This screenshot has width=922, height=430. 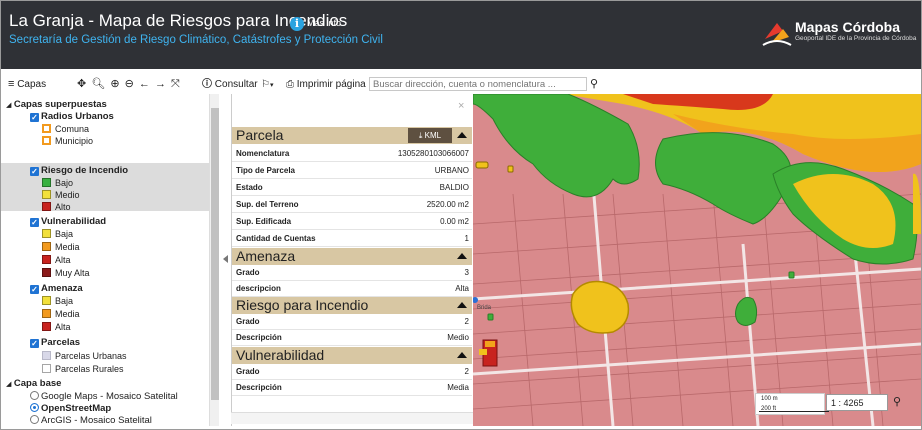 I want to click on legend-item-comuna: Comuna, so click(x=105, y=129).